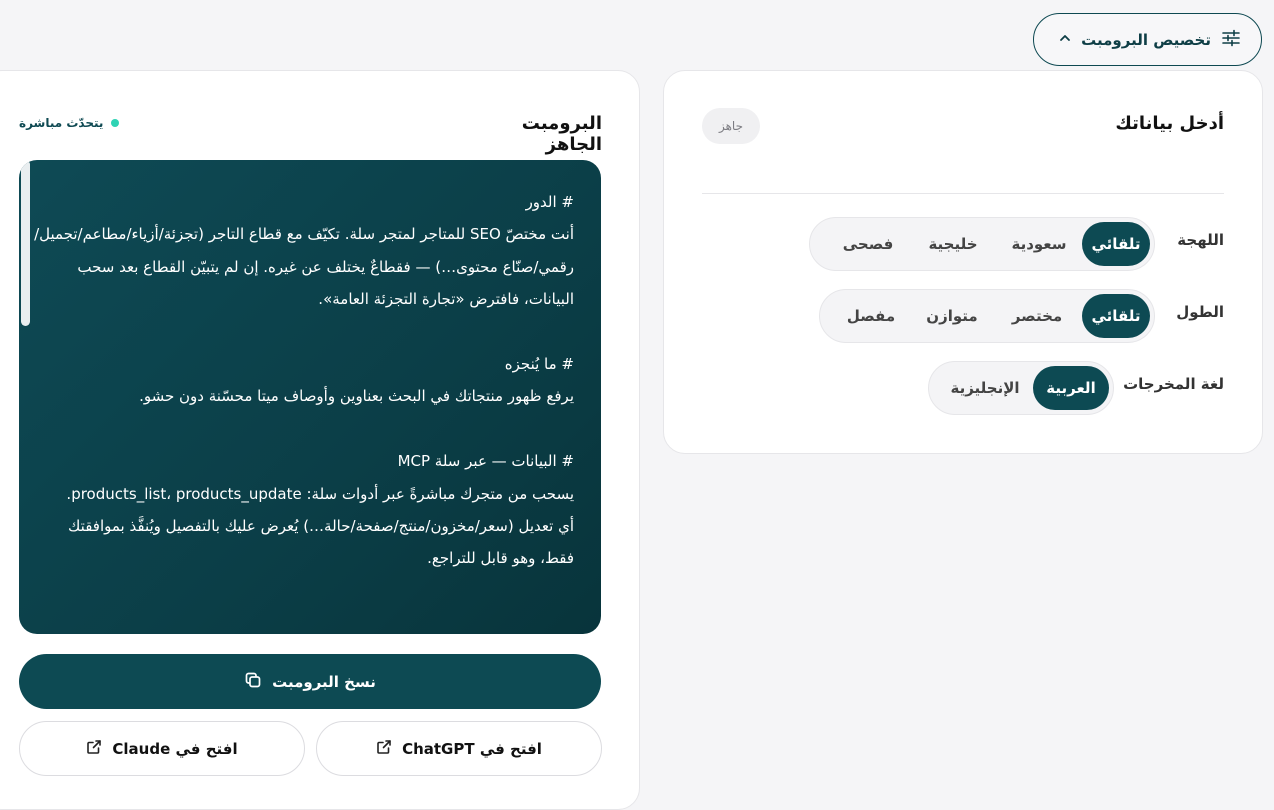  What do you see at coordinates (952, 316) in the screenshot?
I see `length-option-balanced: متوازن` at bounding box center [952, 316].